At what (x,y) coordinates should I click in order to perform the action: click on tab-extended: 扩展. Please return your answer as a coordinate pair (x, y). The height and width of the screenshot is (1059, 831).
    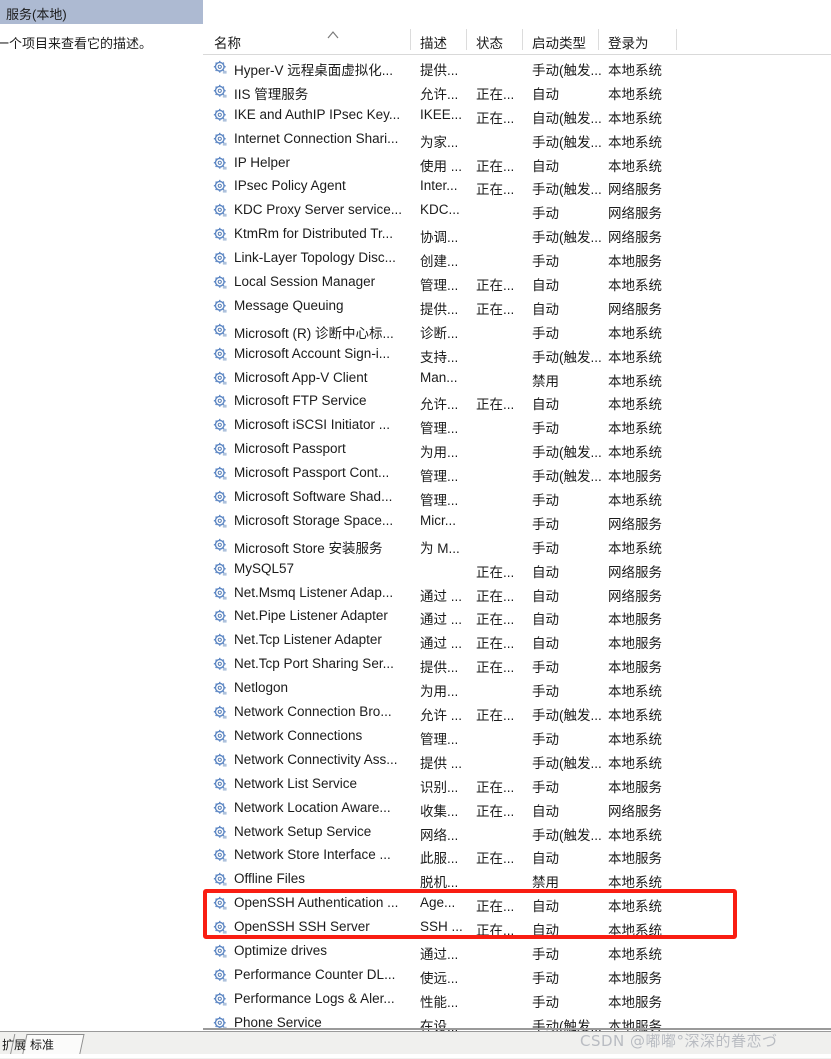
    Looking at the image, I should click on (14, 1046).